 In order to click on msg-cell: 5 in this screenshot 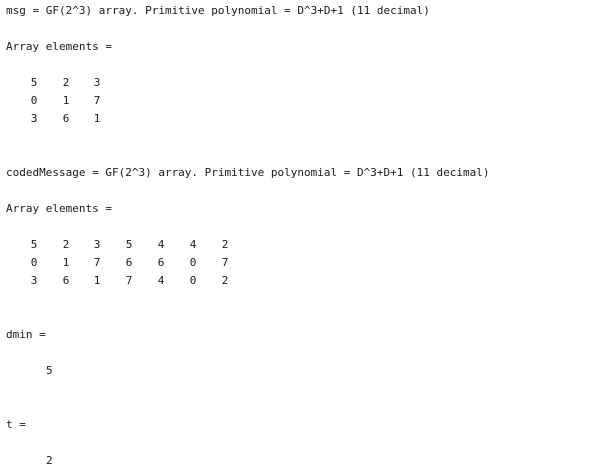, I will do `click(34, 82)`.